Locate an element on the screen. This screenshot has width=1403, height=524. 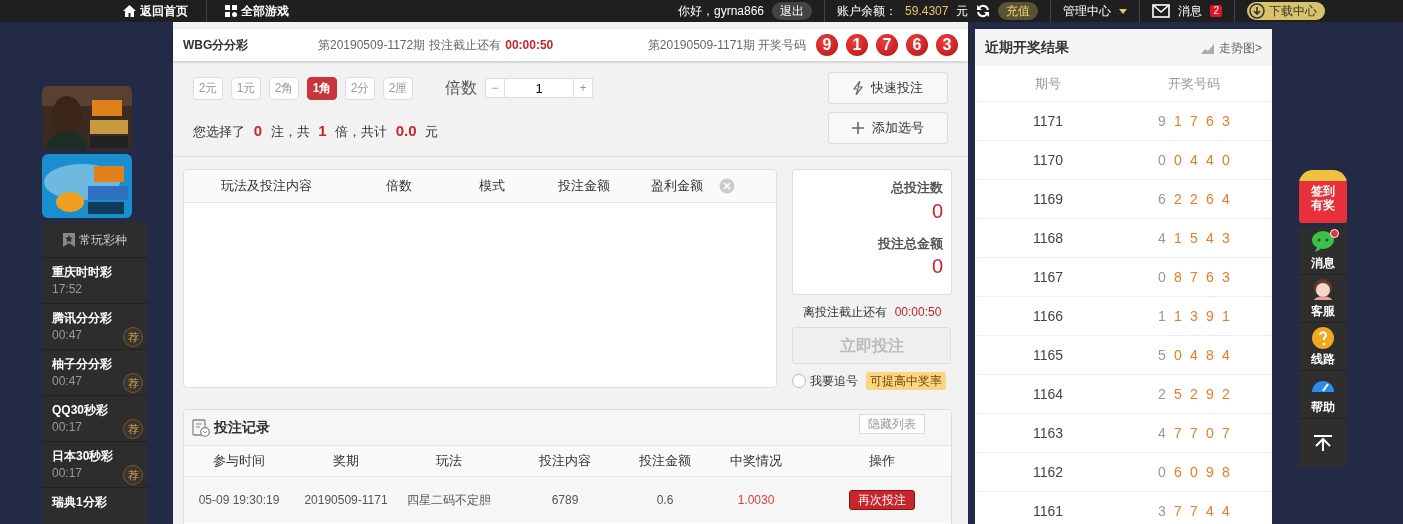
table-cell-text: 0.6 is located at coordinates (665, 500).